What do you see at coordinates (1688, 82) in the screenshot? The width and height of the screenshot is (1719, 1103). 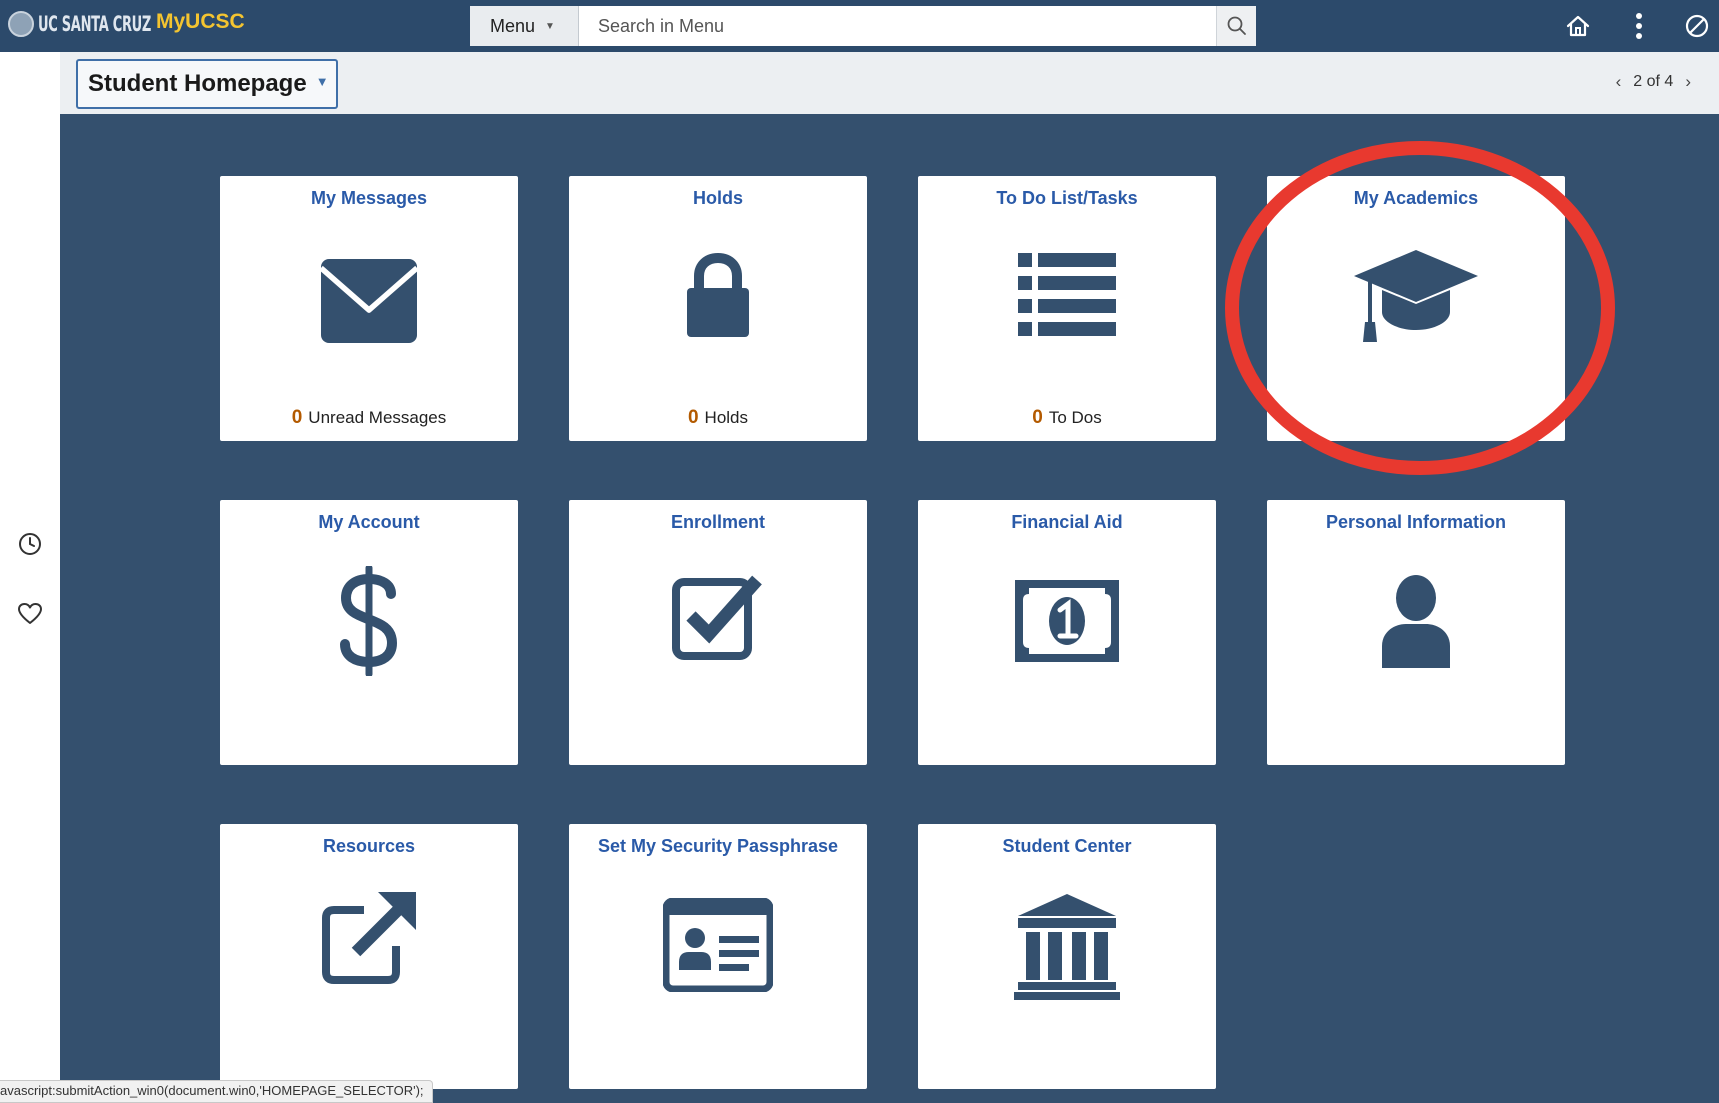 I see `chevron-right-icon: ›` at bounding box center [1688, 82].